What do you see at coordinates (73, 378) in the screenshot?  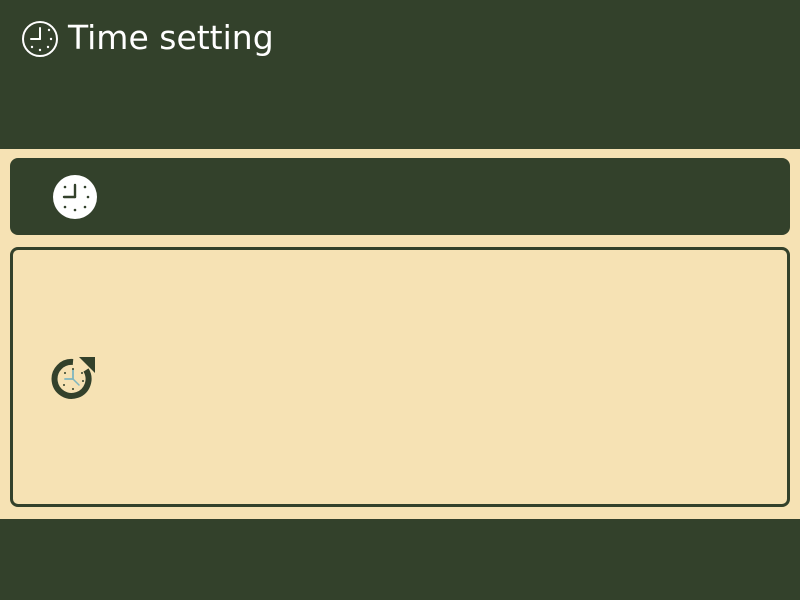 I see `clock-sync-icon` at bounding box center [73, 378].